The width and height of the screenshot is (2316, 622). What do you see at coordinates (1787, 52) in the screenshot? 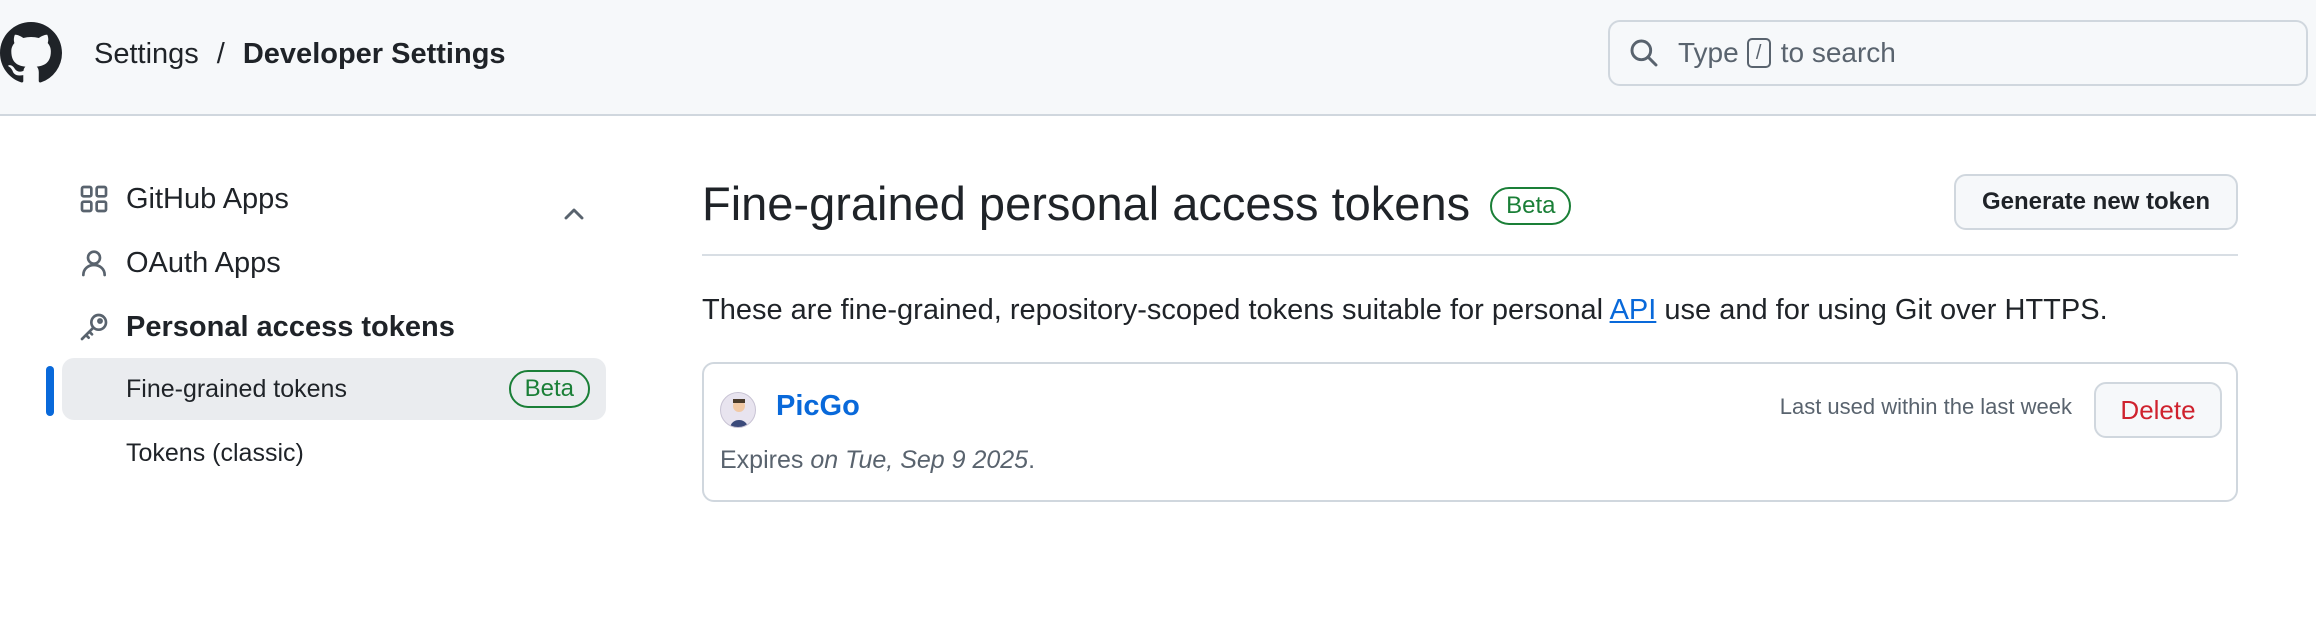
I see `search-placeholder: Type / to search` at bounding box center [1787, 52].